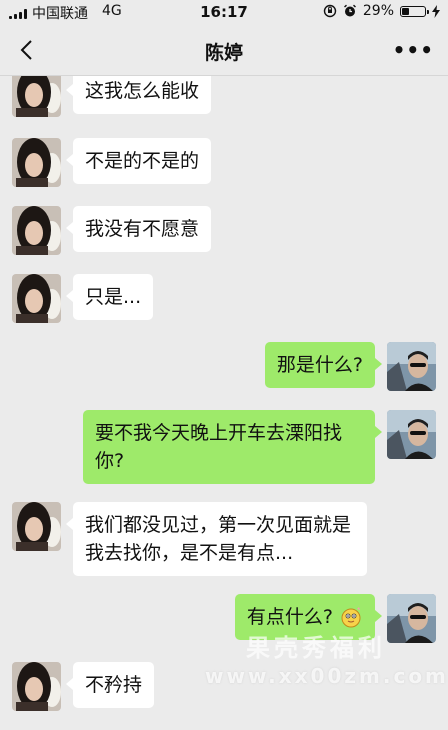 The height and width of the screenshot is (730, 448). What do you see at coordinates (289, 617) in the screenshot?
I see `message-text: 有点什么?` at bounding box center [289, 617].